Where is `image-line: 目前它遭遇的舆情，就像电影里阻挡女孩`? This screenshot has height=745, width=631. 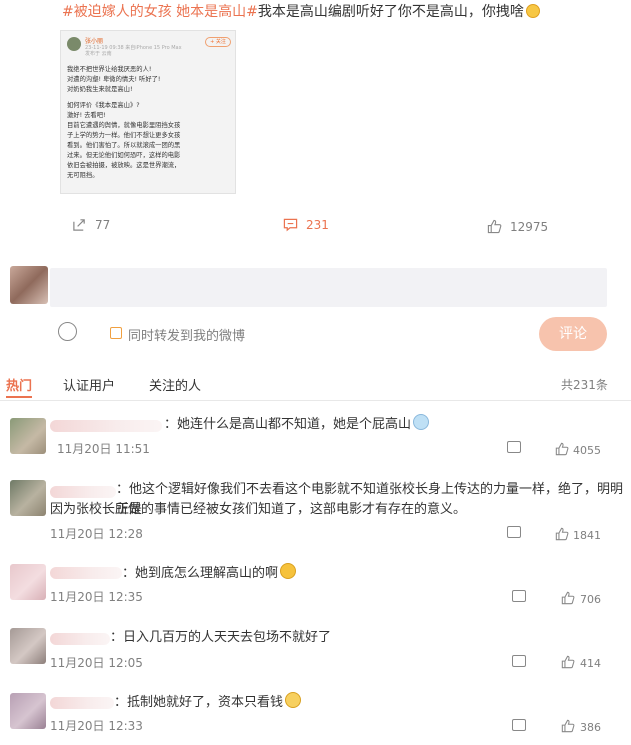 image-line: 目前它遭遇的舆情，就像电影里阻挡女孩 is located at coordinates (124, 125).